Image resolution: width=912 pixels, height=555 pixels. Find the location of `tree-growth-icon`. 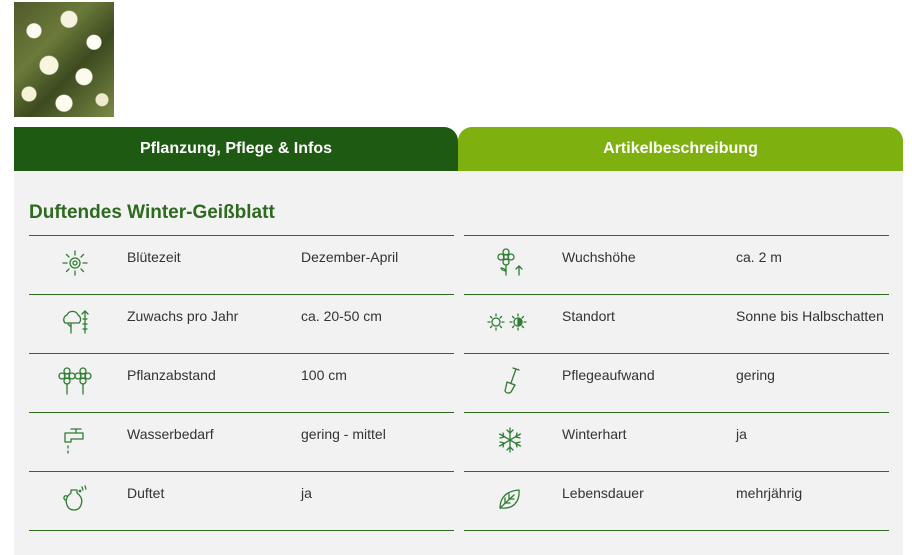

tree-growth-icon is located at coordinates (75, 322).